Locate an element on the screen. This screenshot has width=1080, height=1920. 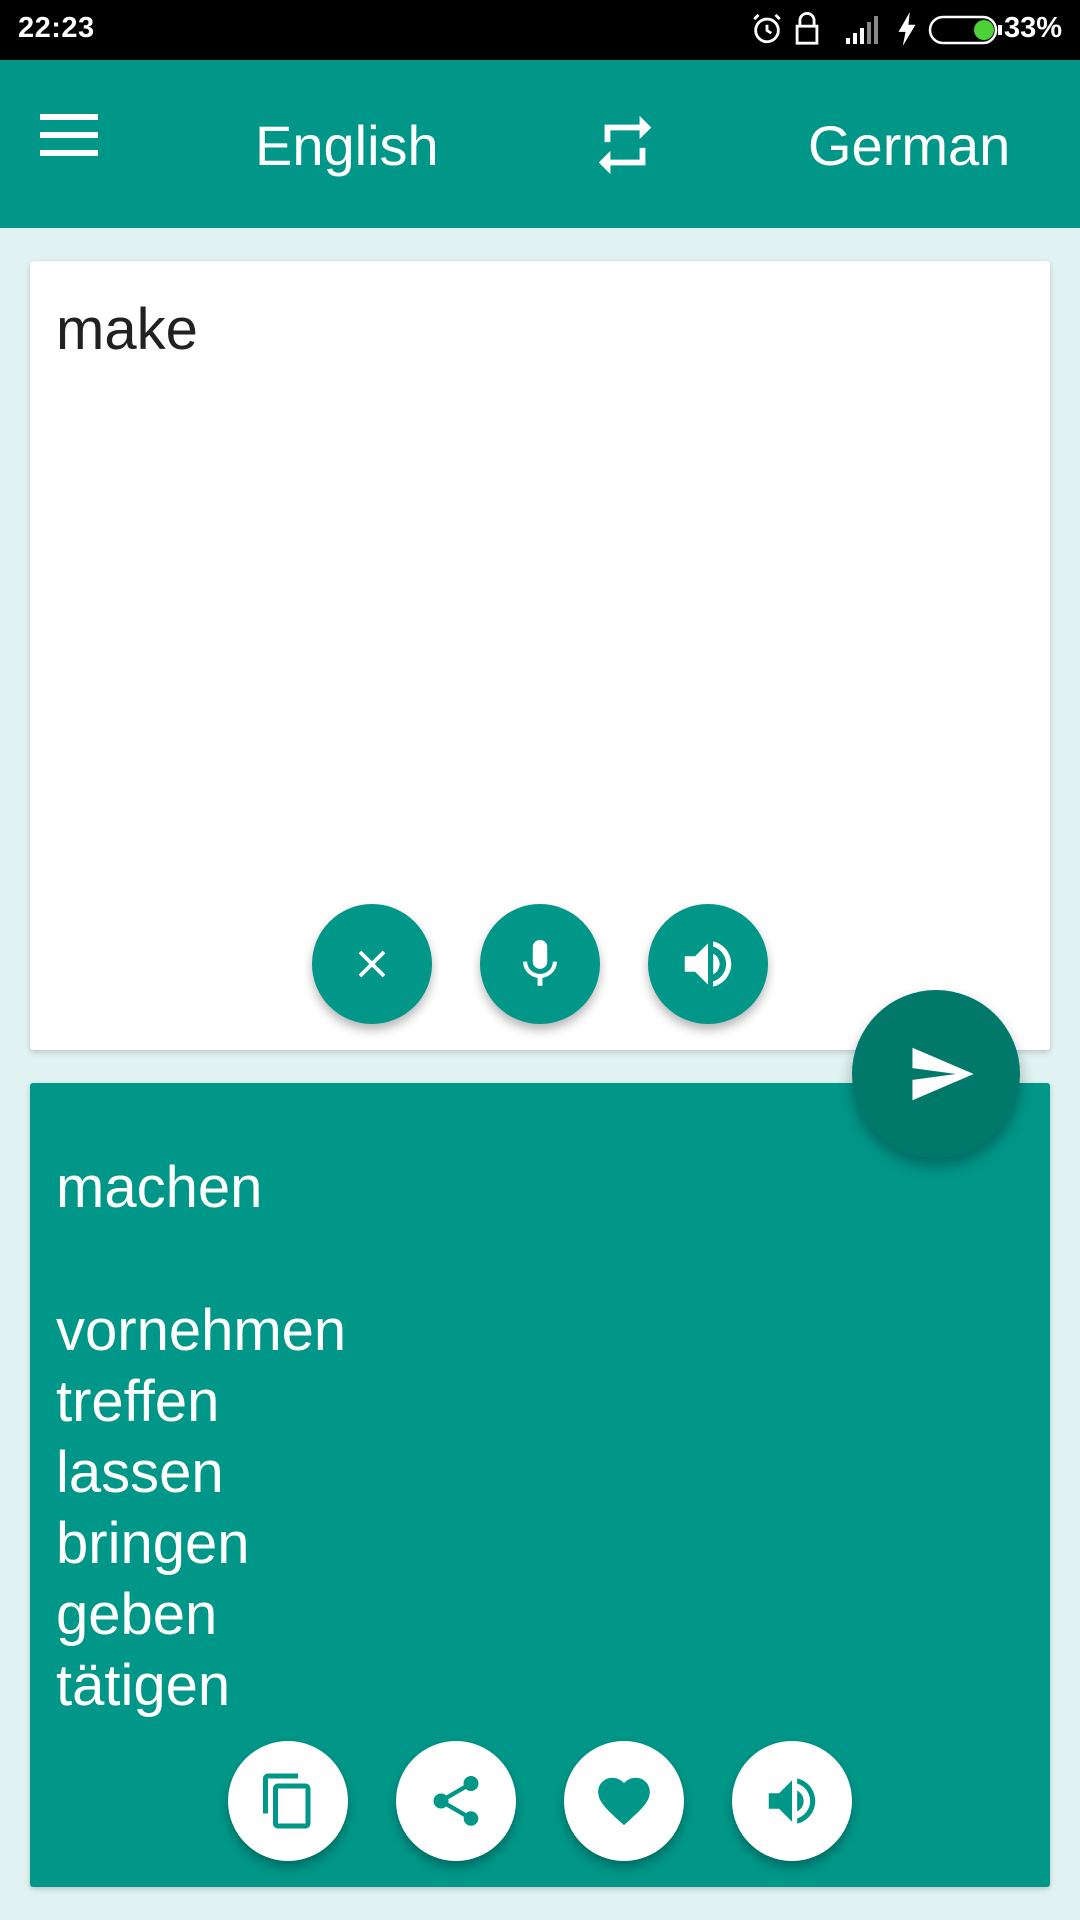
send-icon is located at coordinates (943, 1074).